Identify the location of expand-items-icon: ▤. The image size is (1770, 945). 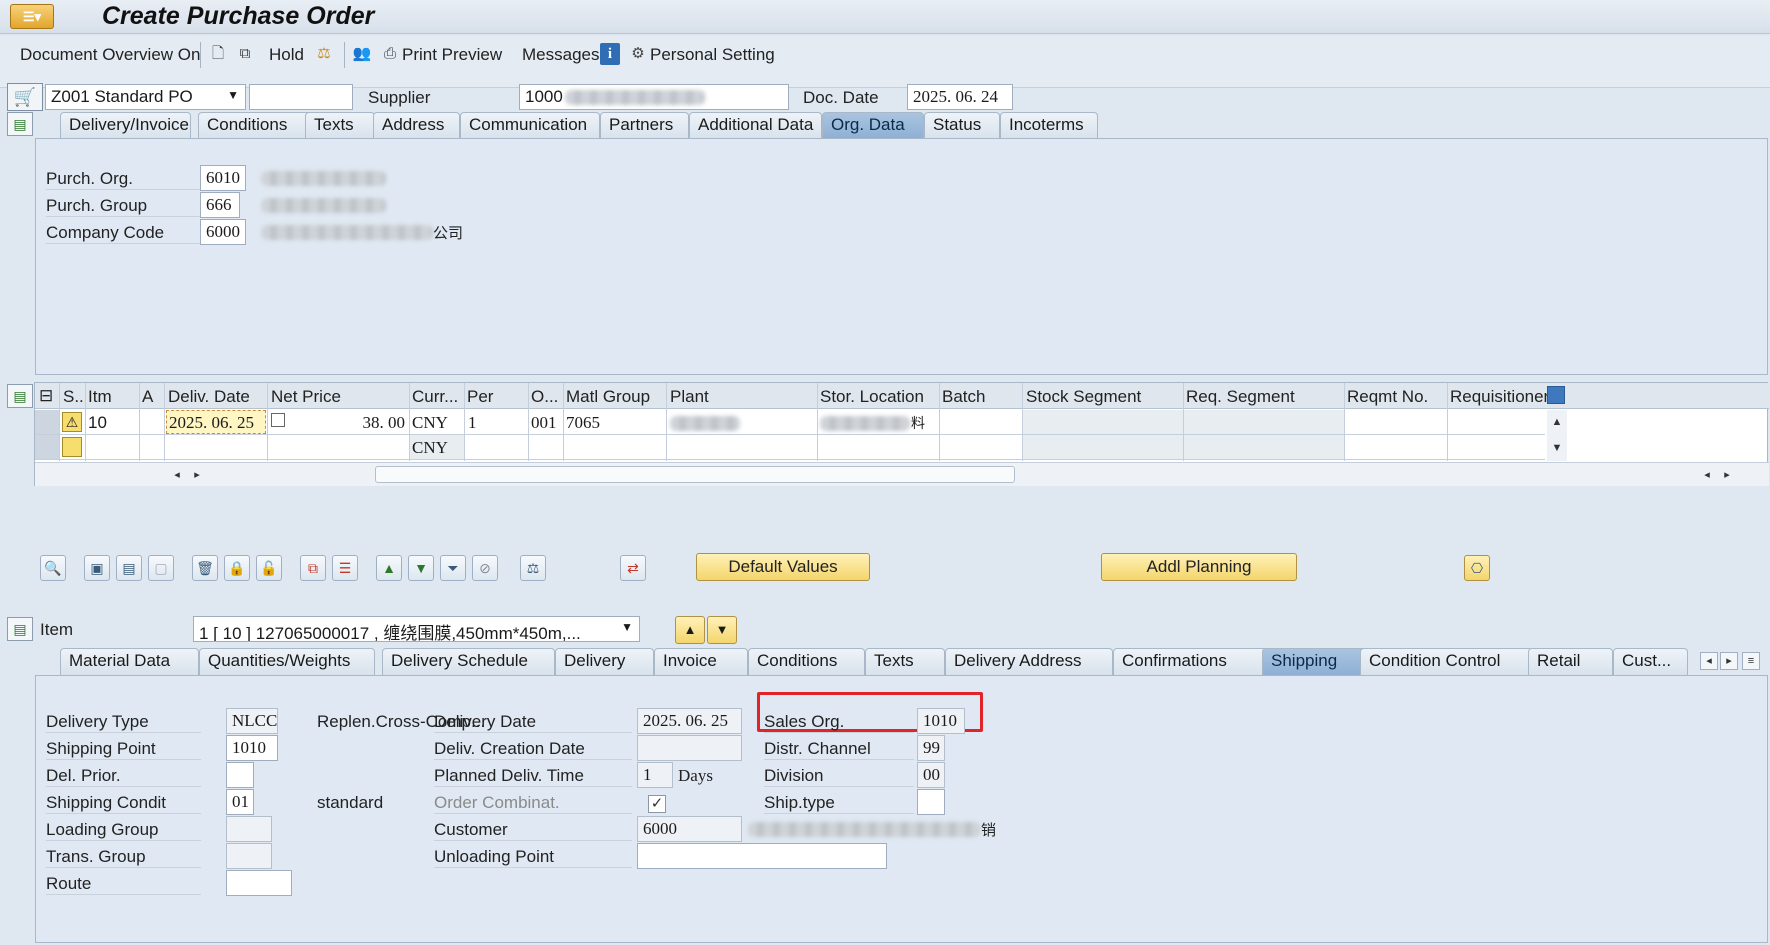
(20, 396).